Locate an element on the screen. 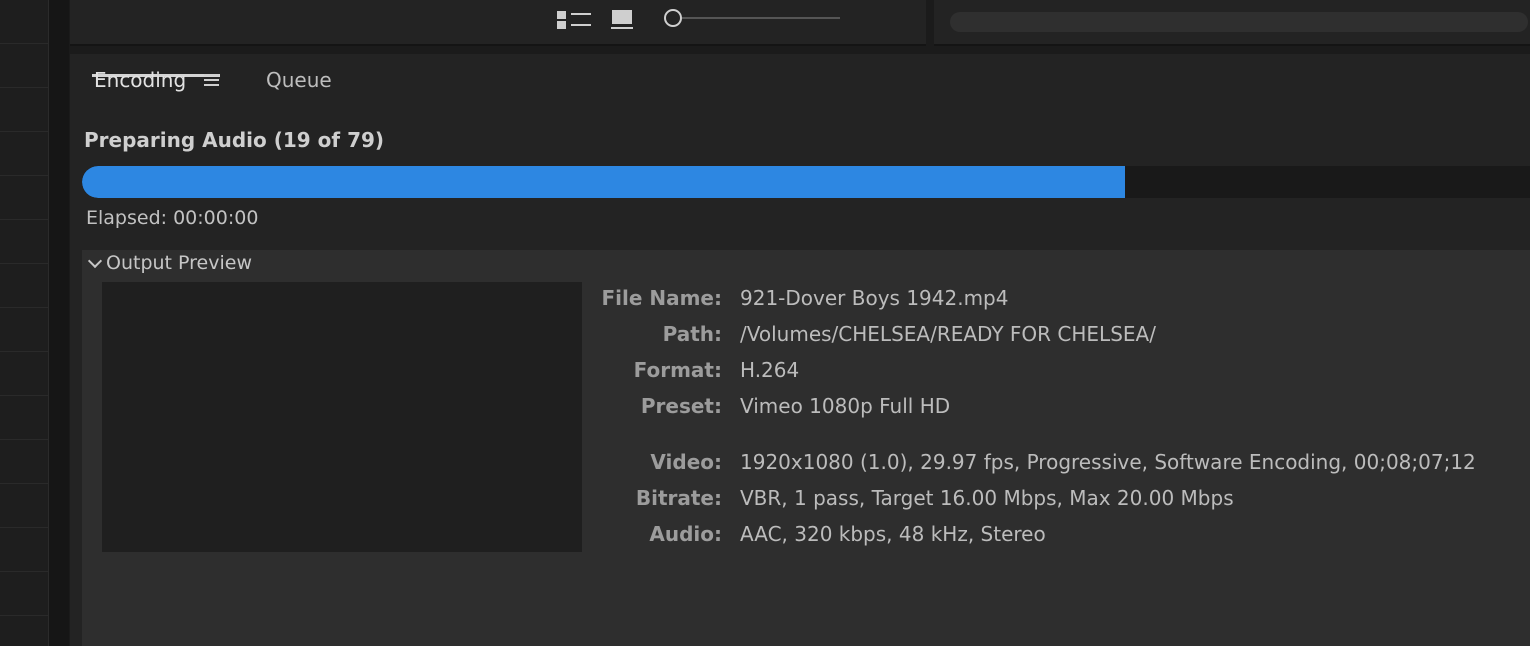 Image resolution: width=1530 pixels, height=646 pixels. progress-bar-fill is located at coordinates (603, 182).